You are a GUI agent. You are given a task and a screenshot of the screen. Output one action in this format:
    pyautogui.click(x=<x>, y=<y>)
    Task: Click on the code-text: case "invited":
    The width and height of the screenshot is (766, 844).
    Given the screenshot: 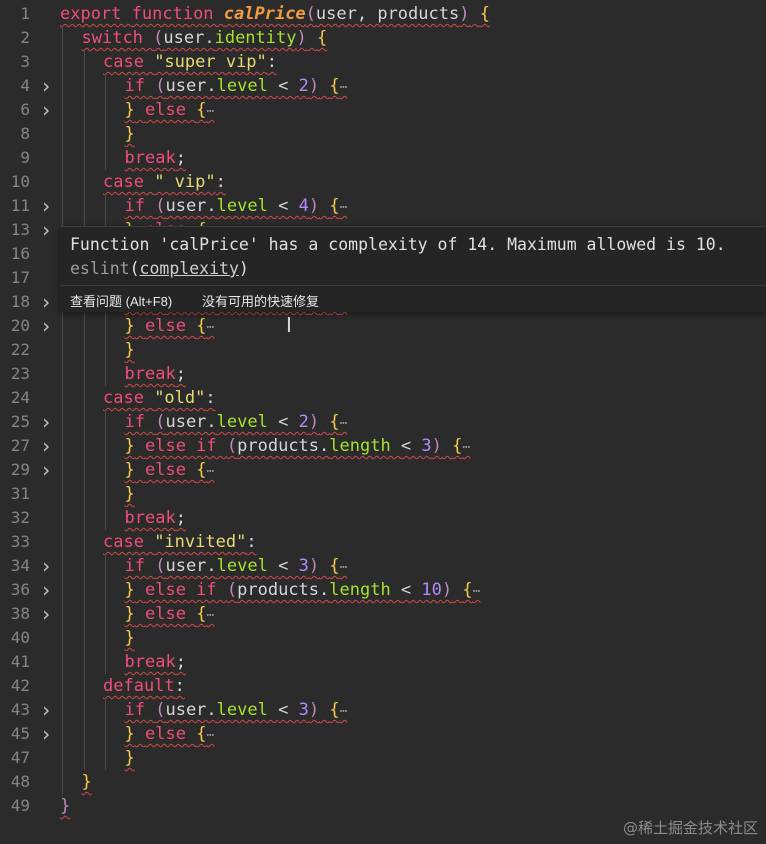 What is the action you would take?
    pyautogui.click(x=180, y=542)
    